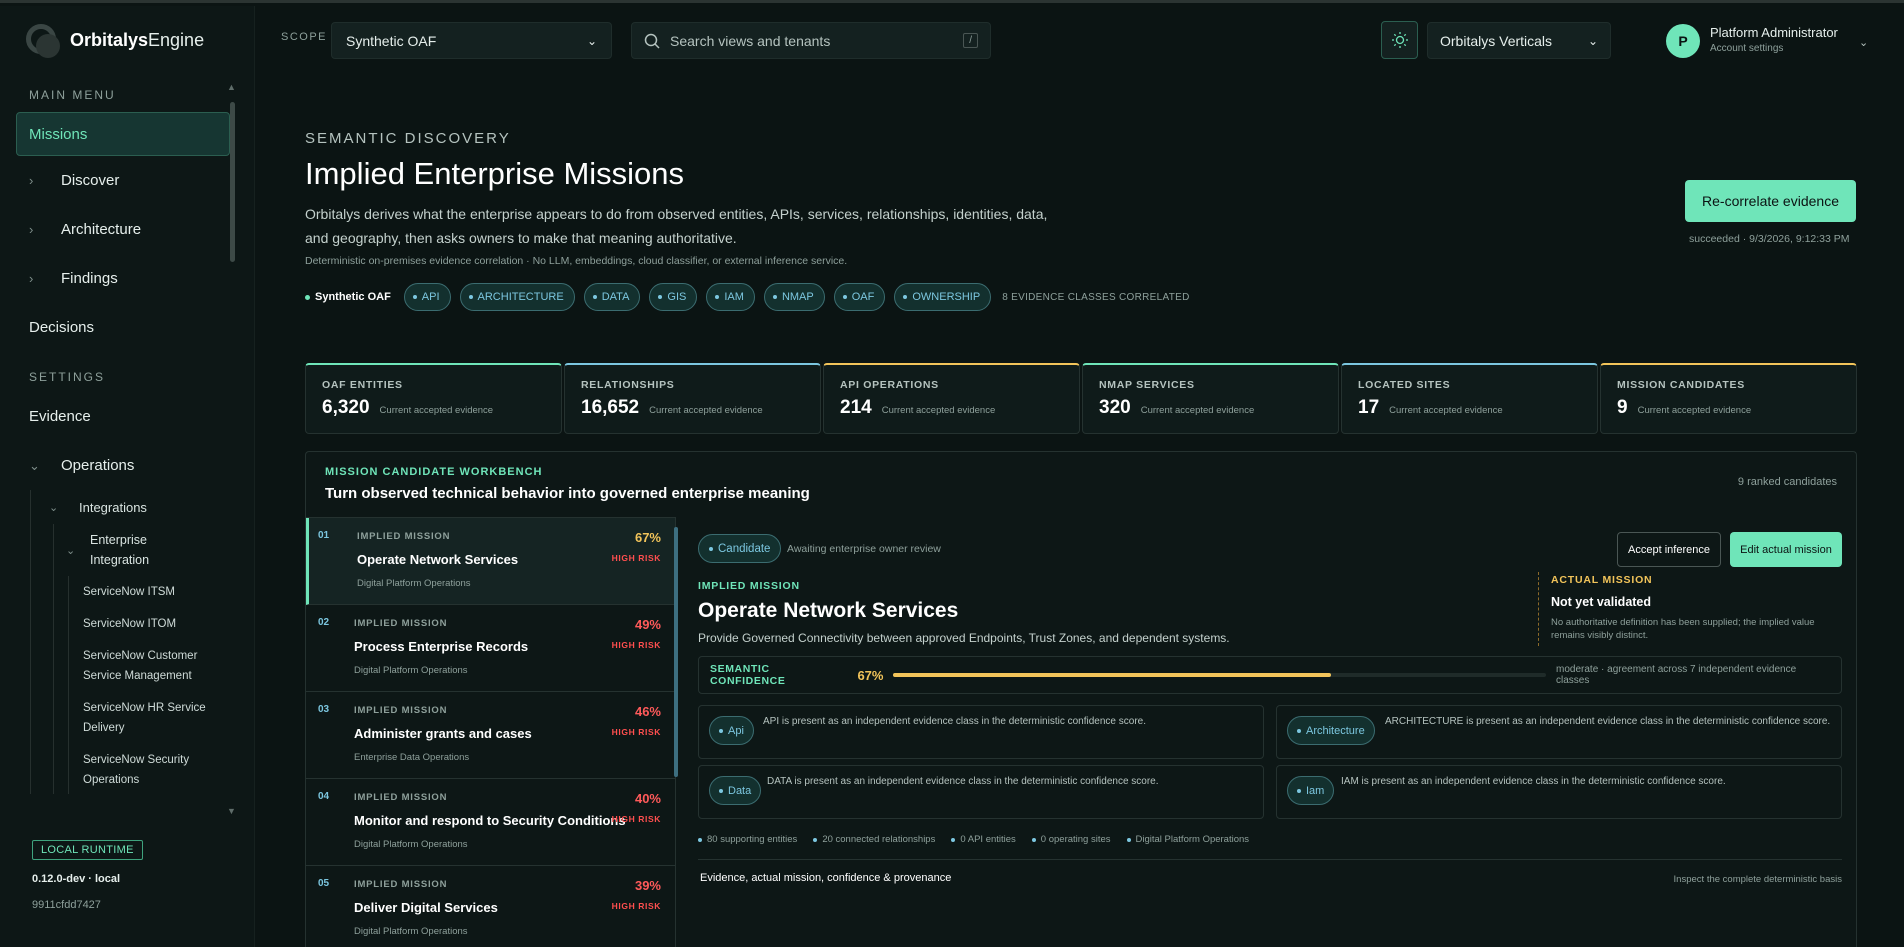 The height and width of the screenshot is (947, 1904). What do you see at coordinates (150, 622) in the screenshot?
I see `sidebar-leaf-servicenow-itom: ServiceNow ITOM` at bounding box center [150, 622].